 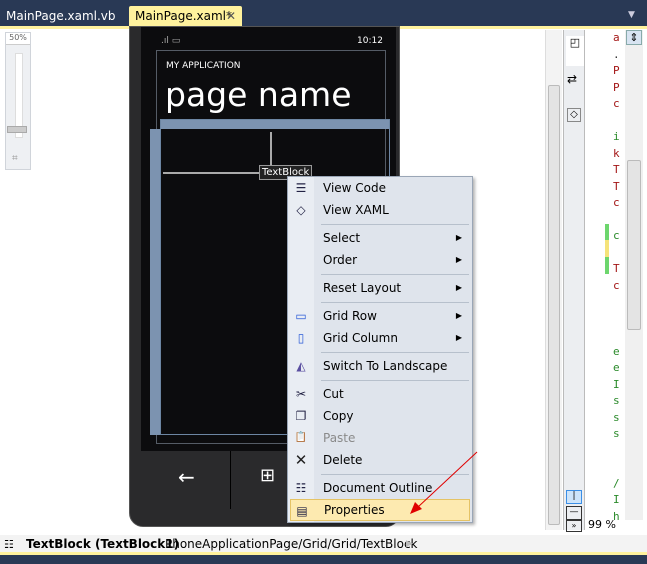 What do you see at coordinates (409, 544) in the screenshot?
I see `breadcrumb-arrow-icon: ▶` at bounding box center [409, 544].